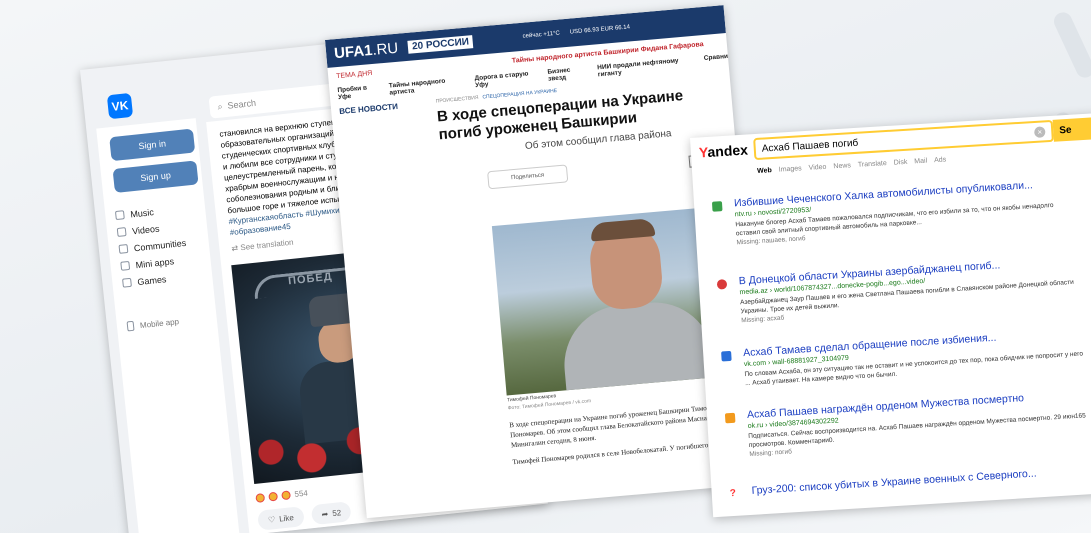 This screenshot has width=1091, height=533. Describe the element at coordinates (155, 177) in the screenshot. I see `sign-up-button: Sign up` at that location.